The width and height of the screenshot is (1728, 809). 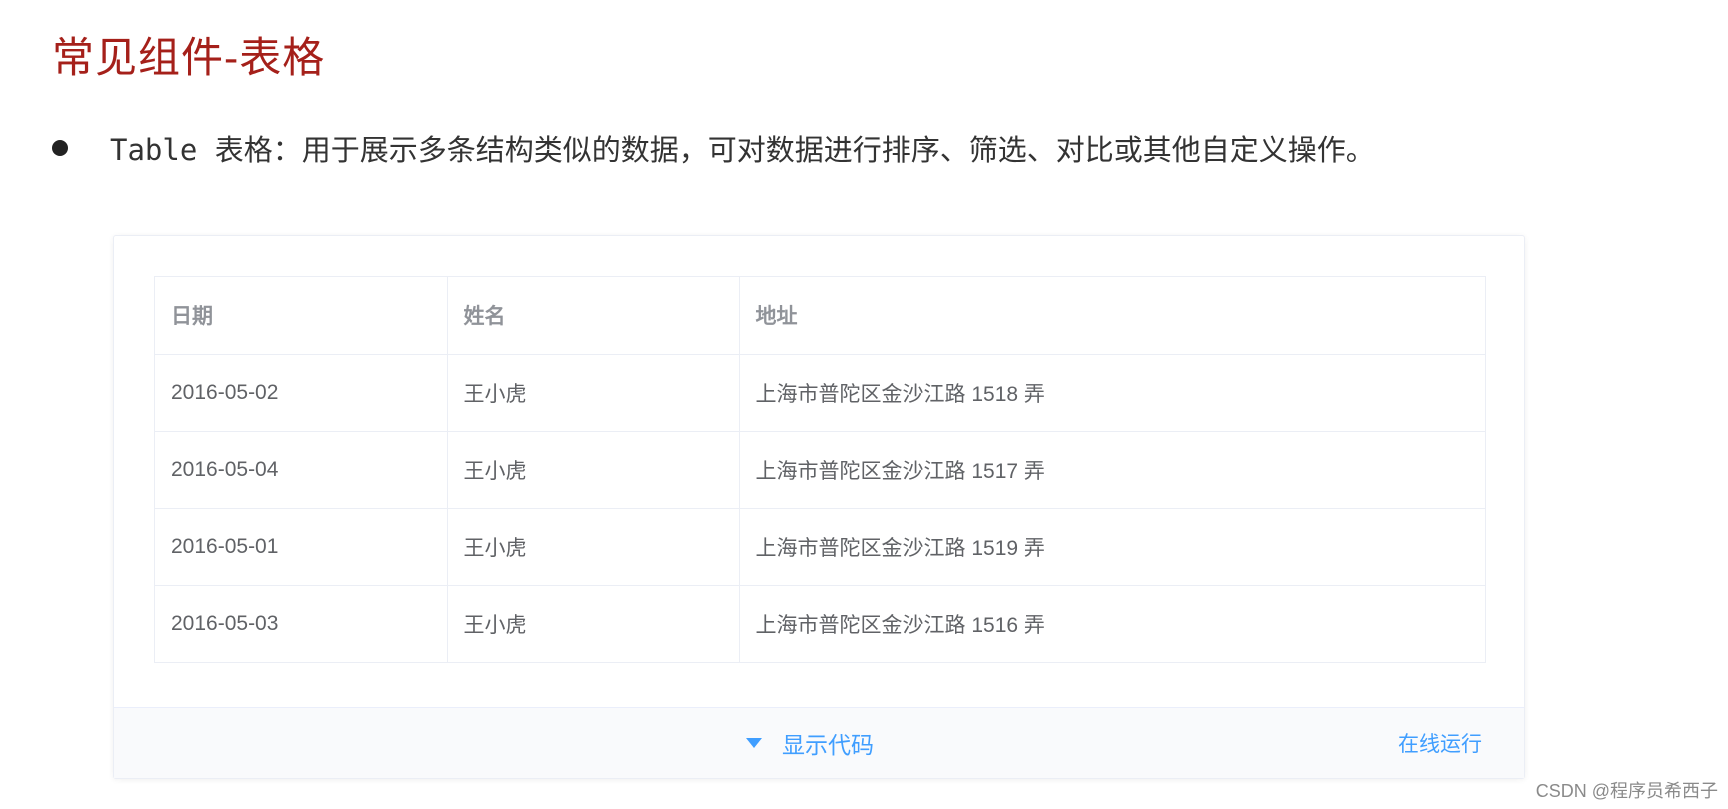 What do you see at coordinates (1112, 547) in the screenshot?
I see `cell-address: 上海市普陀区金沙江路 1519 弄` at bounding box center [1112, 547].